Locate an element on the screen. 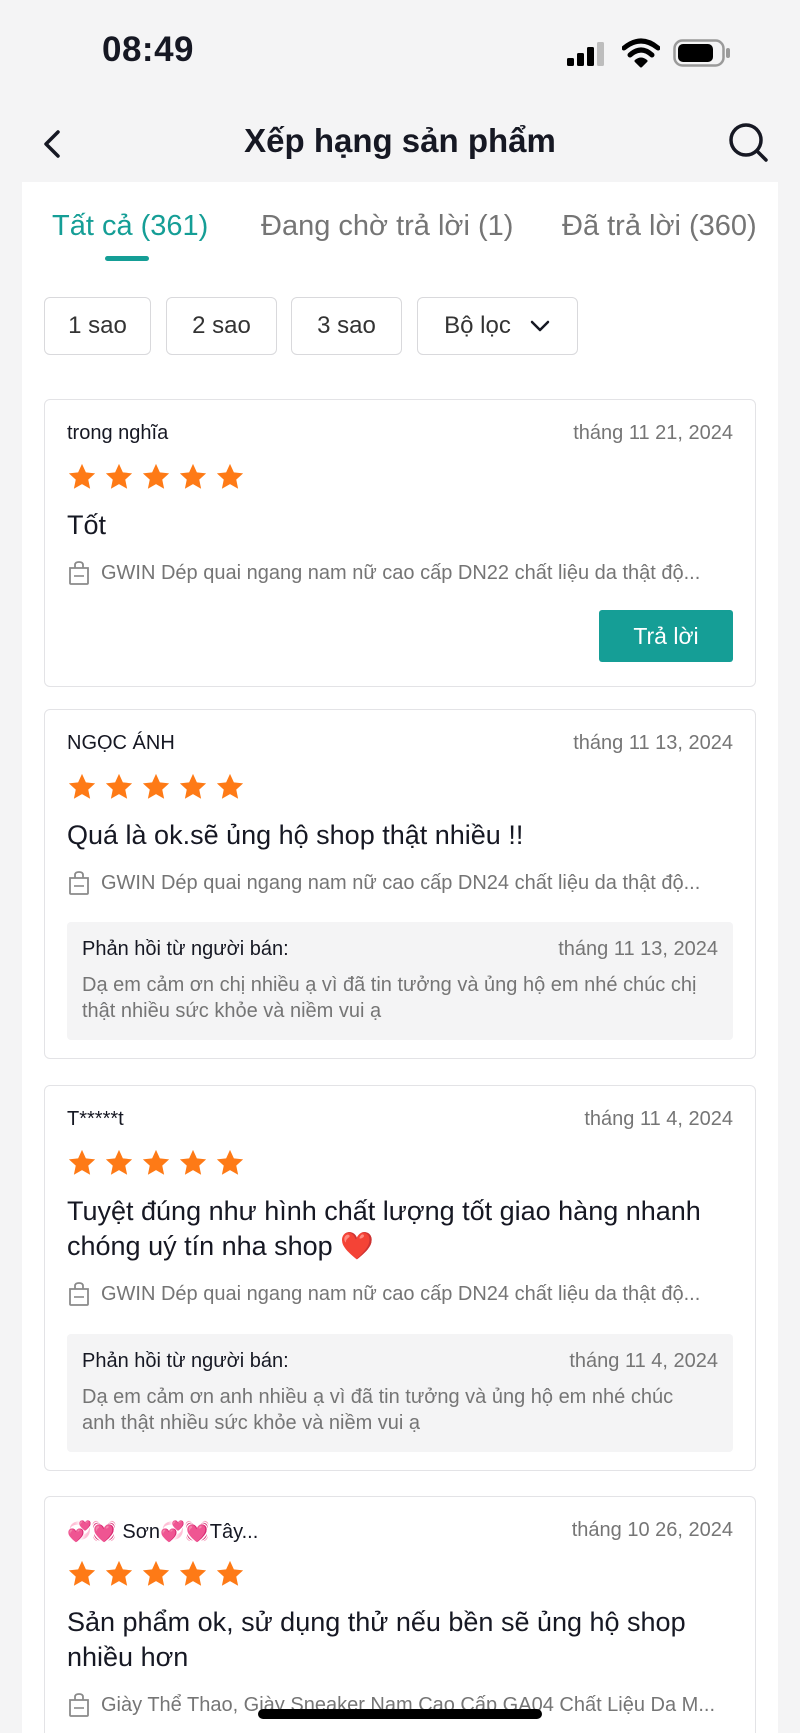 This screenshot has width=800, height=1733. cellular-signal-icon is located at coordinates (585, 54).